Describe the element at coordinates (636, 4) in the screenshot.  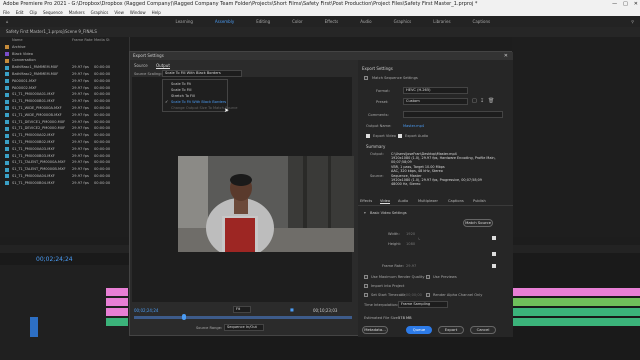
I see `close-icon: ✕` at that location.